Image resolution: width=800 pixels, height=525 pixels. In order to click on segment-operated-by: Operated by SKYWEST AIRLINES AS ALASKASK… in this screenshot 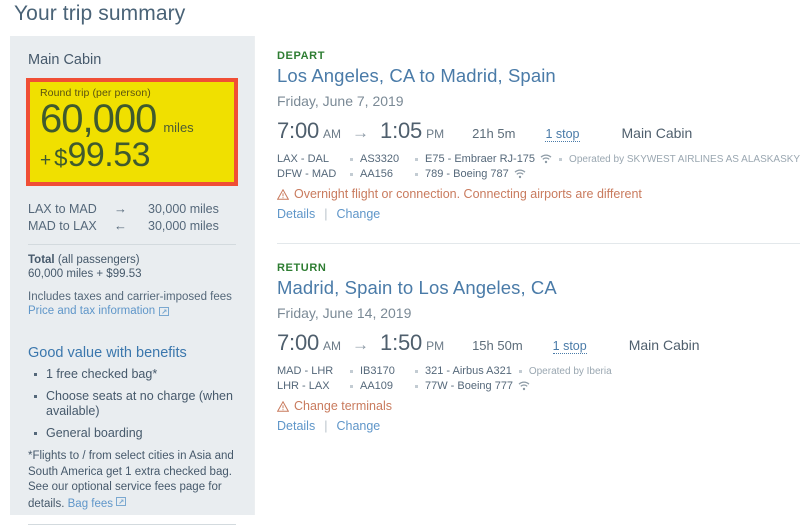, I will do `click(684, 159)`.